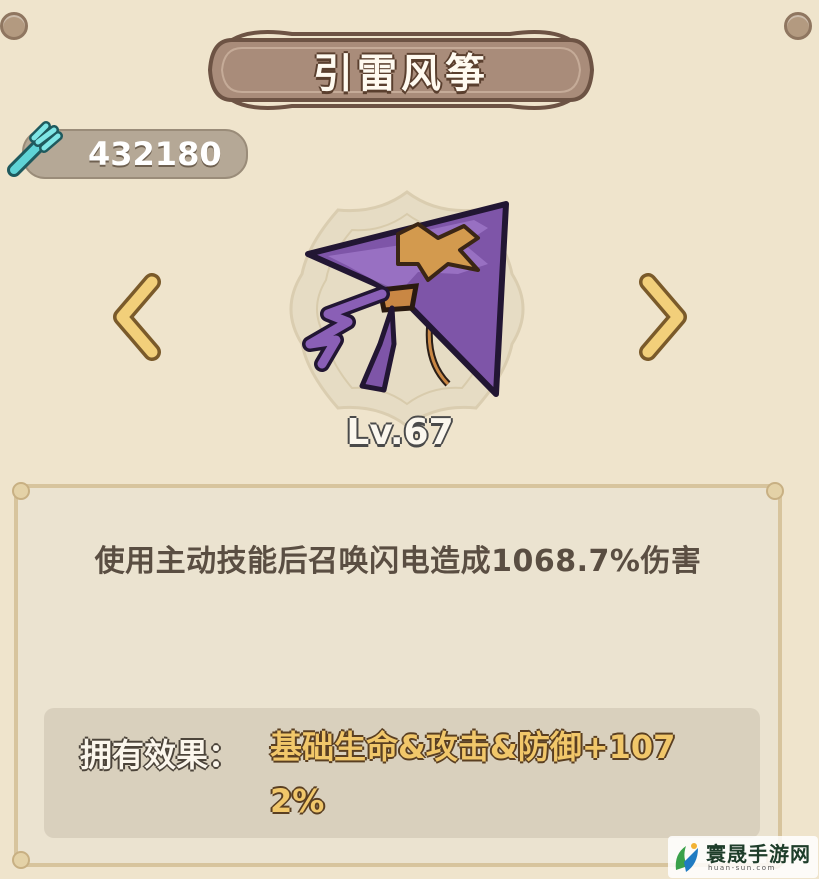  I want to click on currency-amount: 432180, so click(155, 154).